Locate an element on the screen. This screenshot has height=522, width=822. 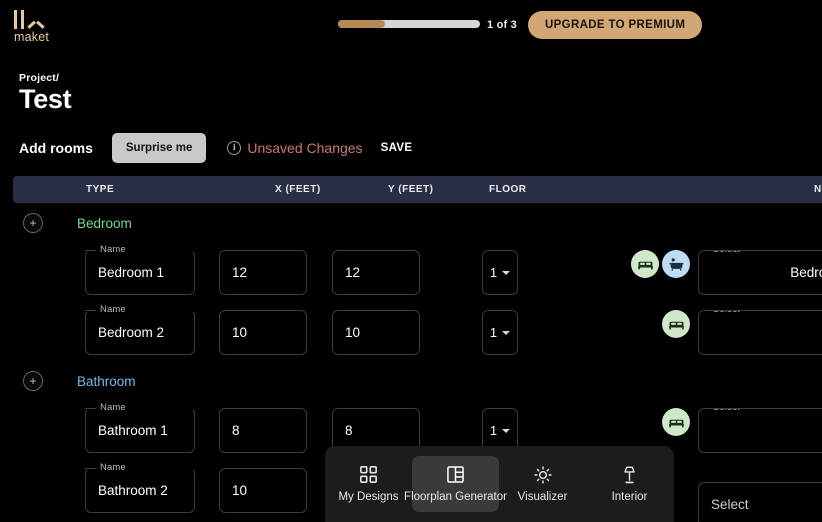
nav-item-my-designs: My Designs is located at coordinates (368, 484).